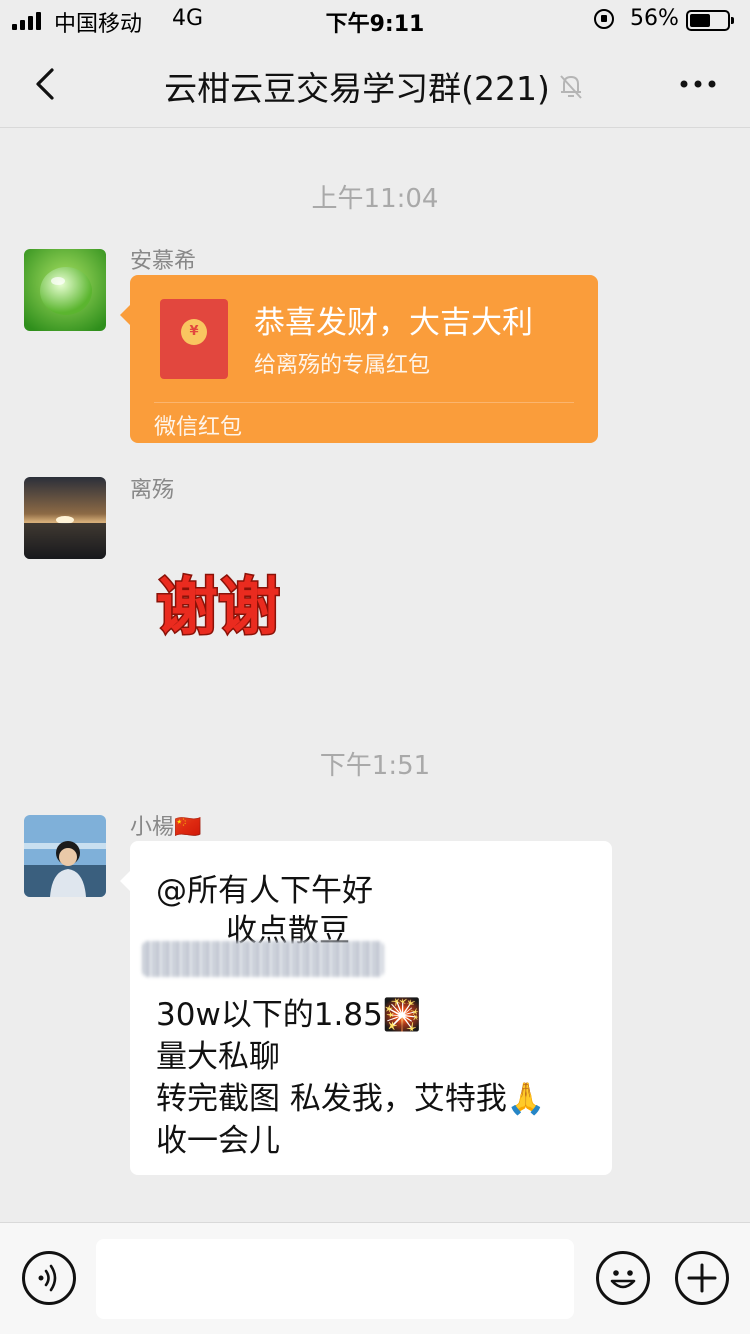 Image resolution: width=750 pixels, height=1334 pixels. What do you see at coordinates (198, 427) in the screenshot?
I see `red-packet-footer: 微信红包` at bounding box center [198, 427].